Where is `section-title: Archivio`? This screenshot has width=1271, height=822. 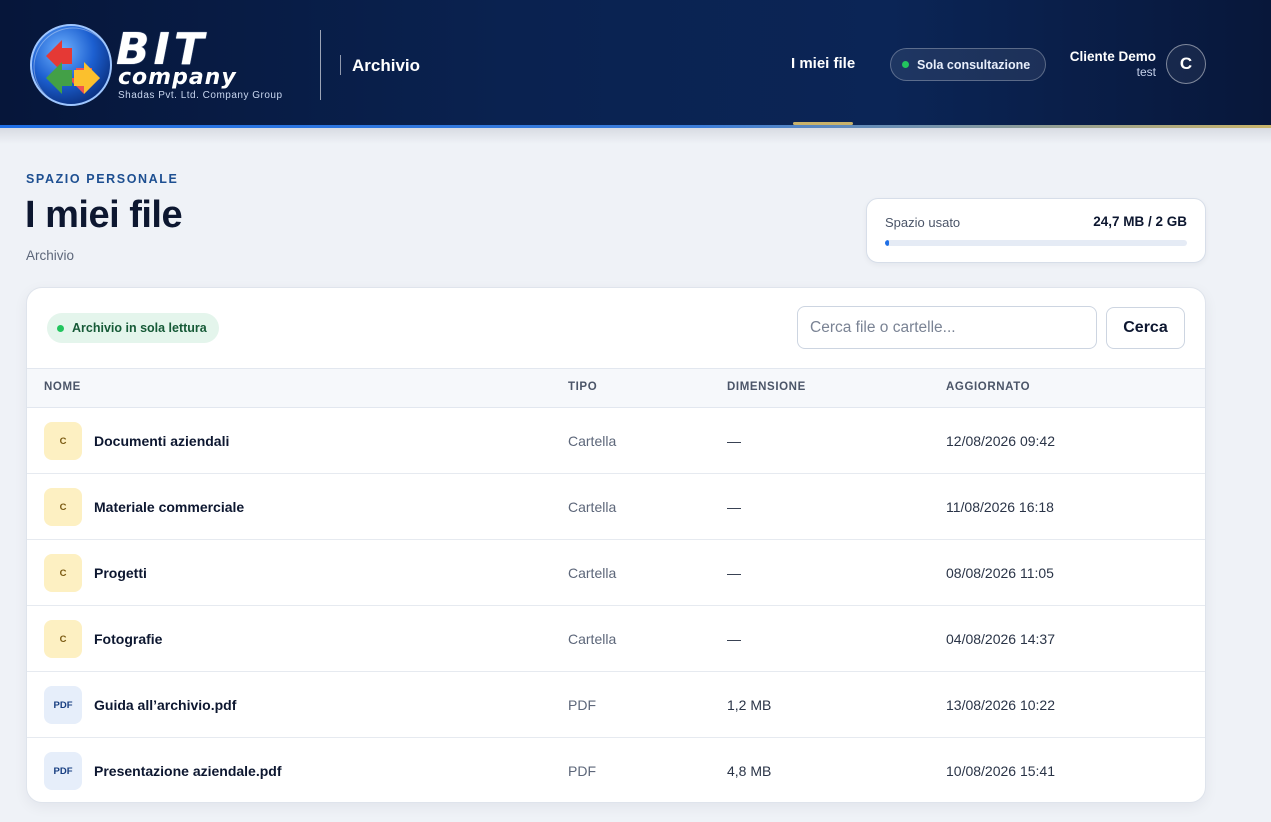 section-title: Archivio is located at coordinates (386, 65).